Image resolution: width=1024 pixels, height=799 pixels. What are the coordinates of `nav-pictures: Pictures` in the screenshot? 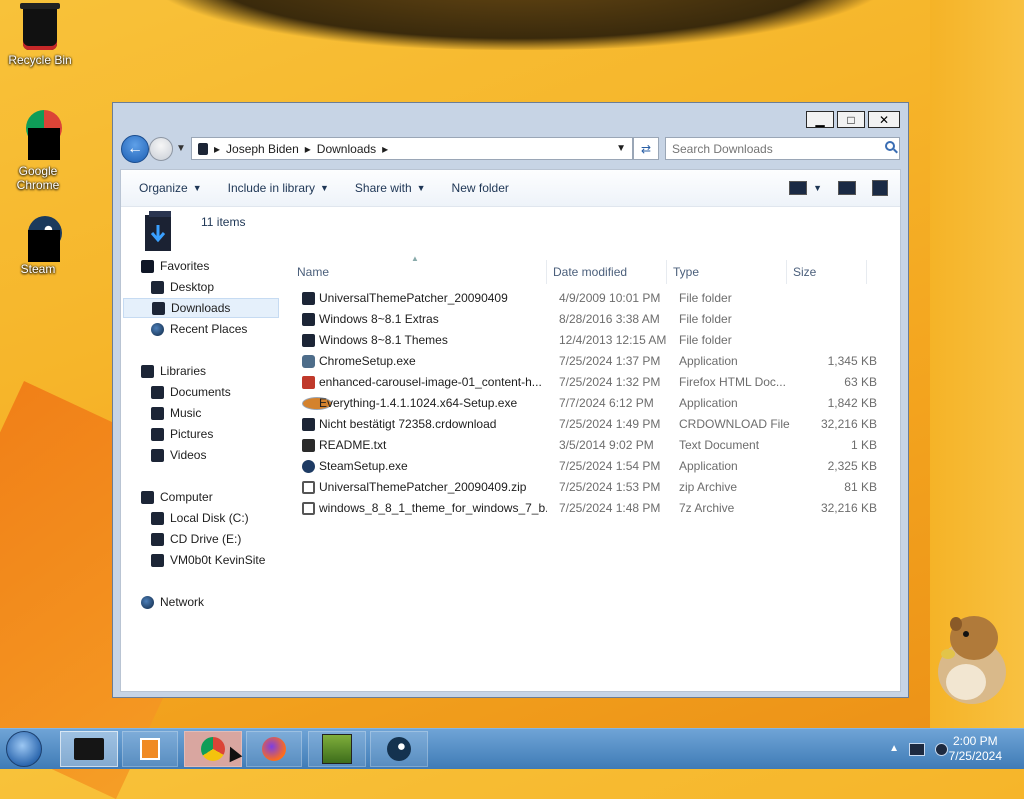 It's located at (182, 434).